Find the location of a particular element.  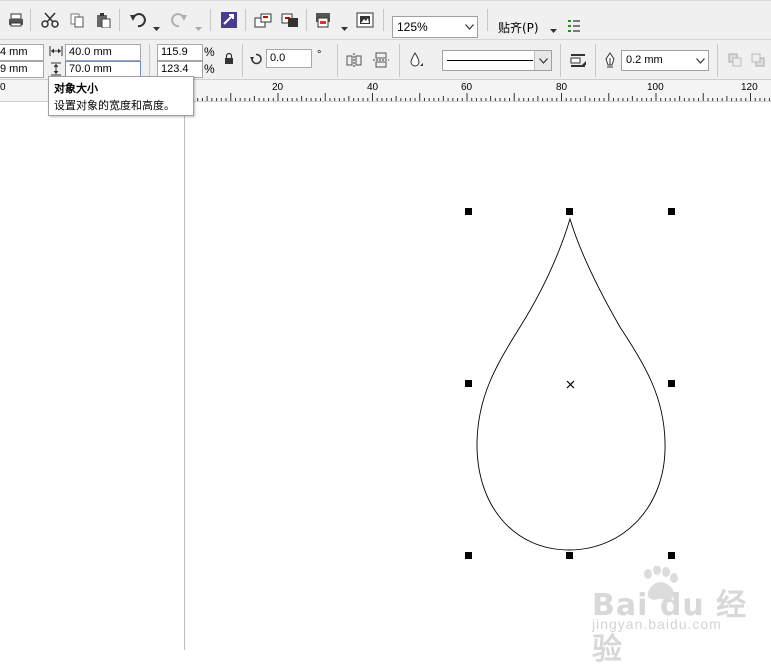

snap-dropdown-icon is located at coordinates (553, 31).